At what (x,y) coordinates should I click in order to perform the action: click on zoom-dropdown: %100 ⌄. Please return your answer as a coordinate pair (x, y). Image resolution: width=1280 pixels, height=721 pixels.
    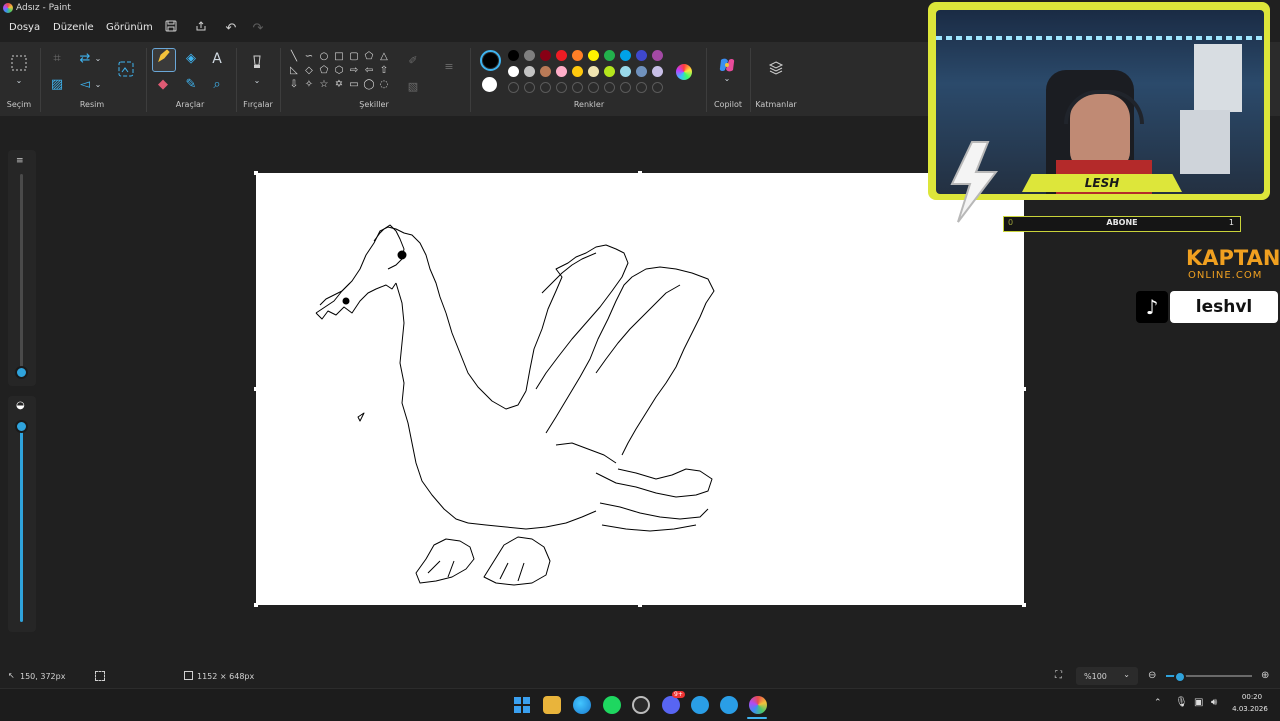
    Looking at the image, I should click on (1107, 676).